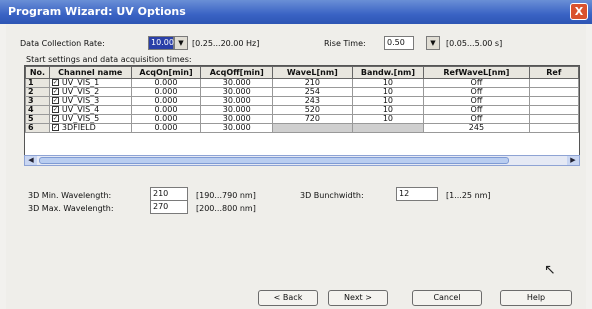 The width and height of the screenshot is (592, 309). I want to click on window-title: Program Wizard: UV Options, so click(97, 11).